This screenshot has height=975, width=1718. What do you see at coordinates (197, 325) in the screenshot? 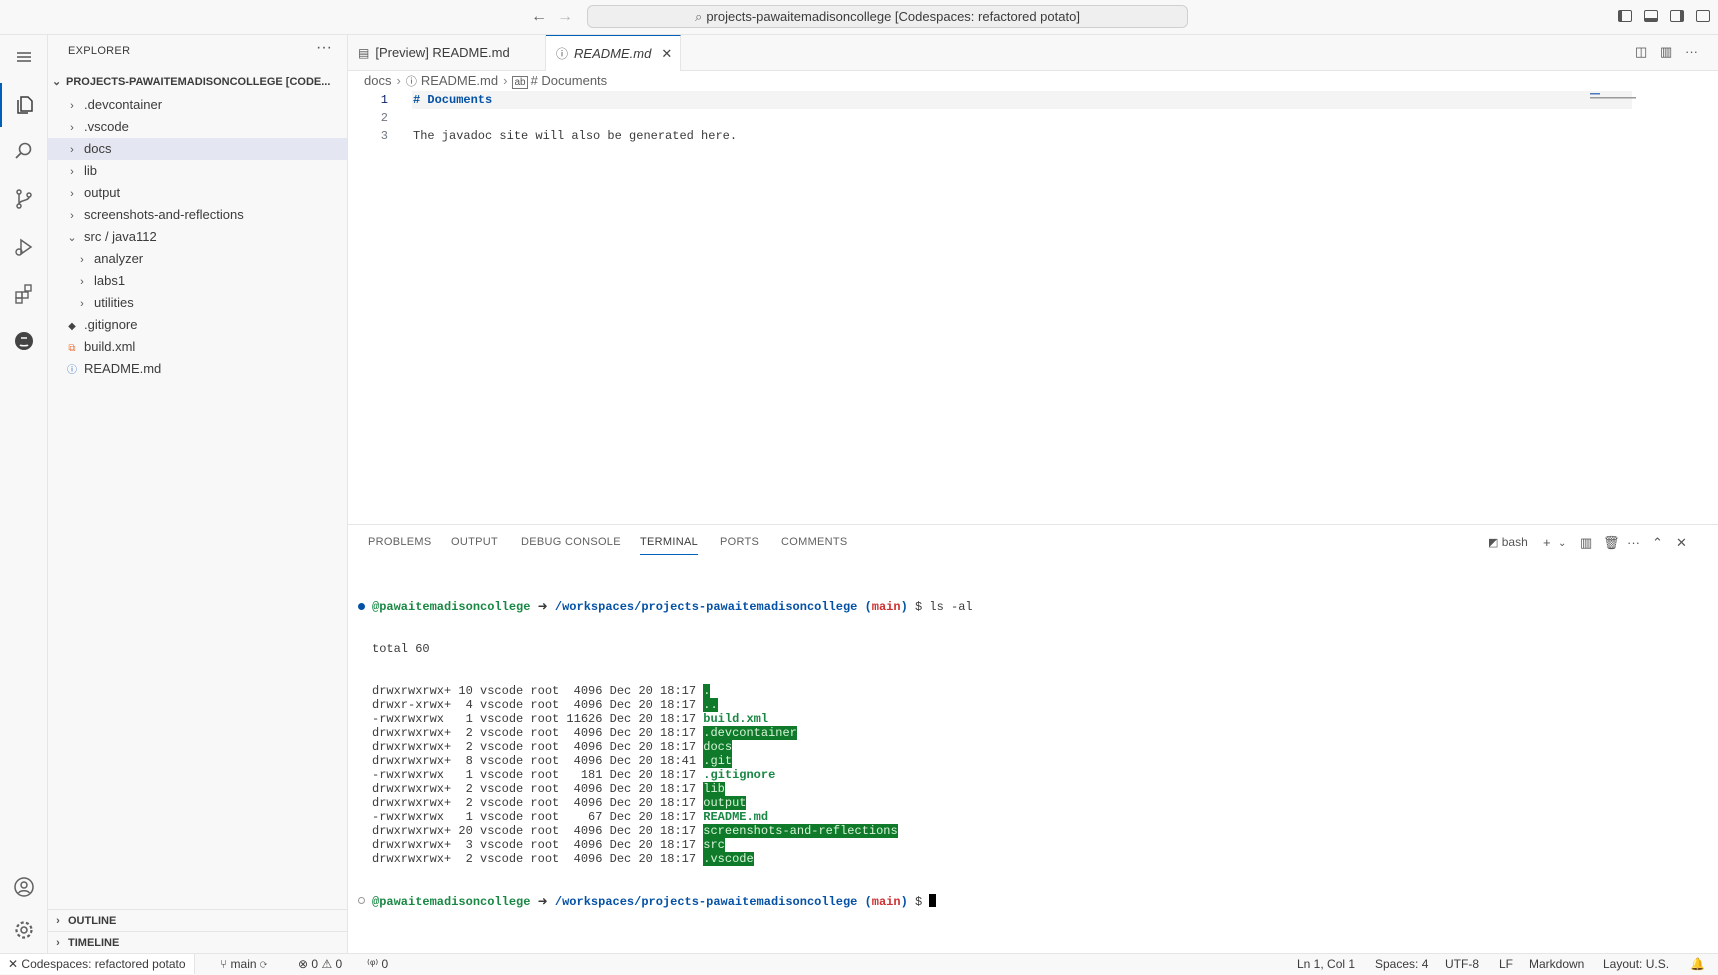
I see `tree-item: ◆ .gitignore` at bounding box center [197, 325].